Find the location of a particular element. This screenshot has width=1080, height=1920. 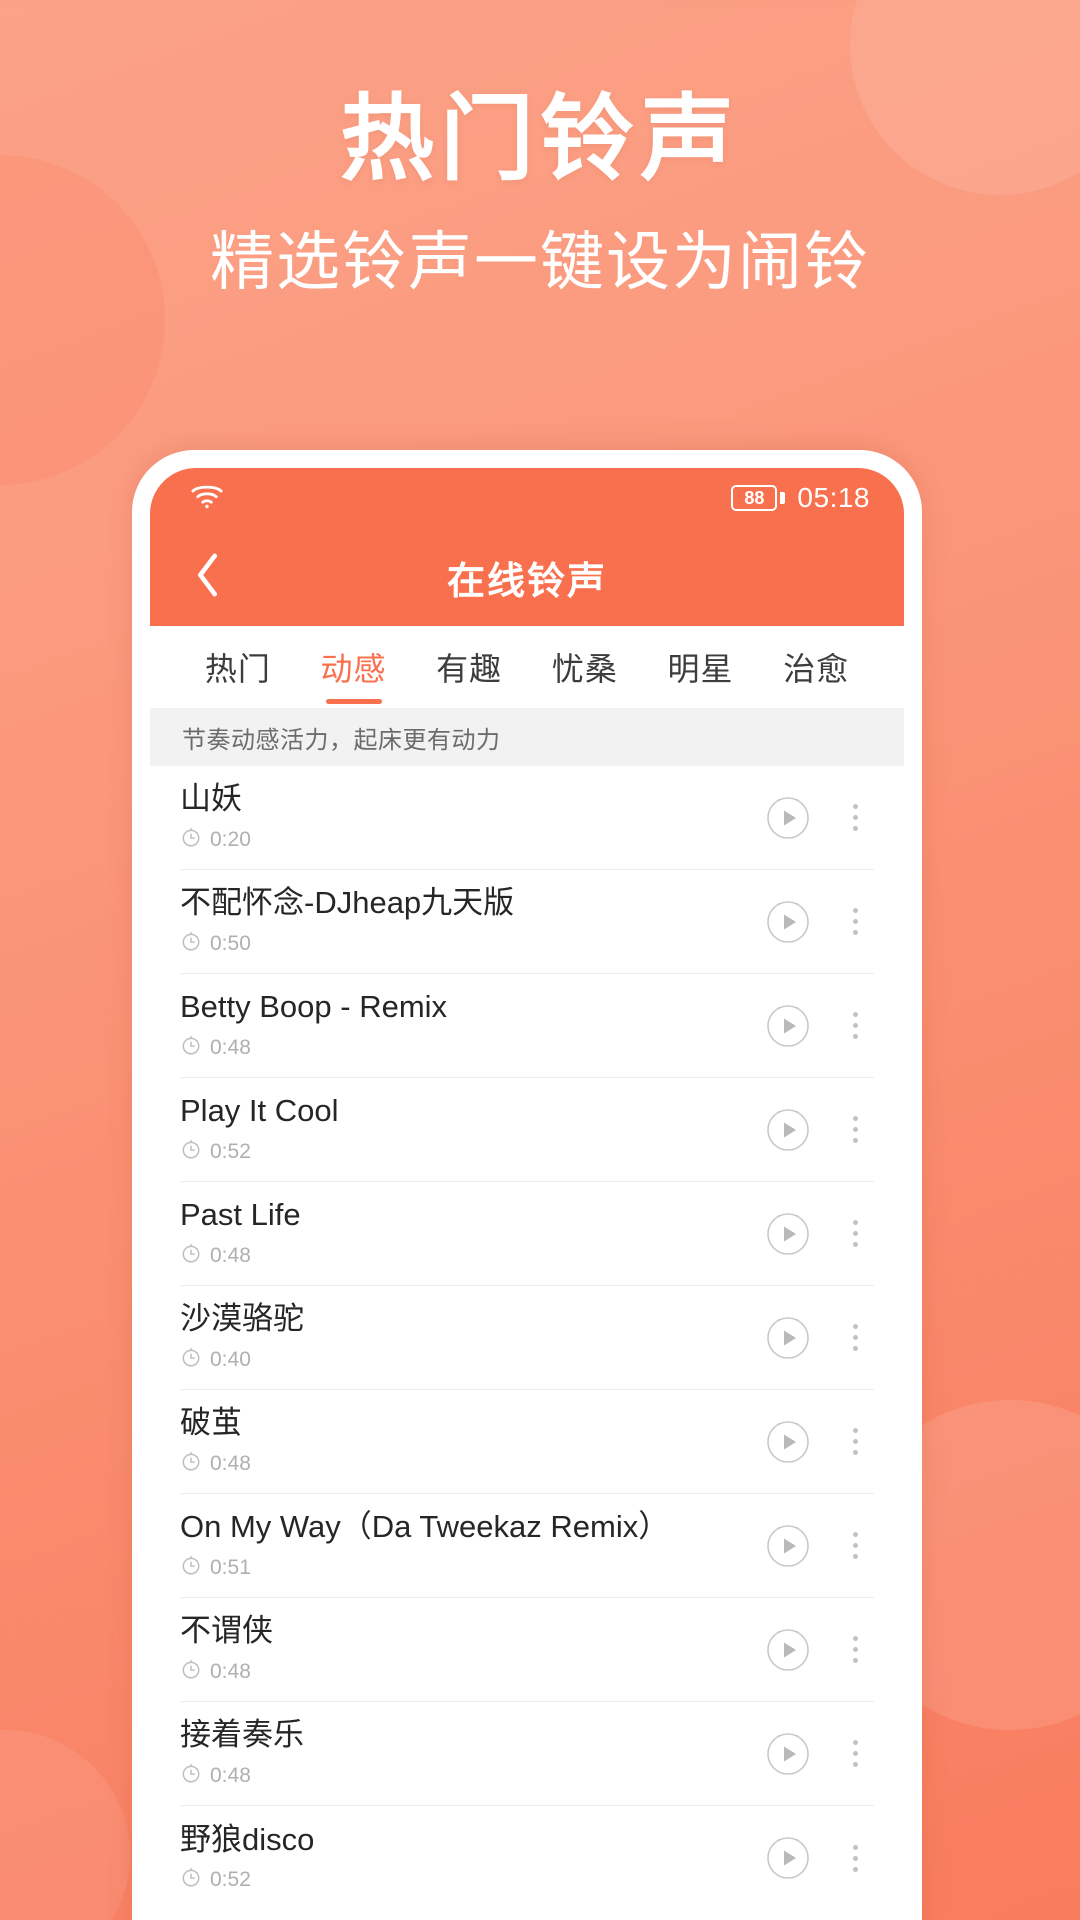

category-description-banner: 节奏动感活力，起床更有动力 is located at coordinates (527, 737).